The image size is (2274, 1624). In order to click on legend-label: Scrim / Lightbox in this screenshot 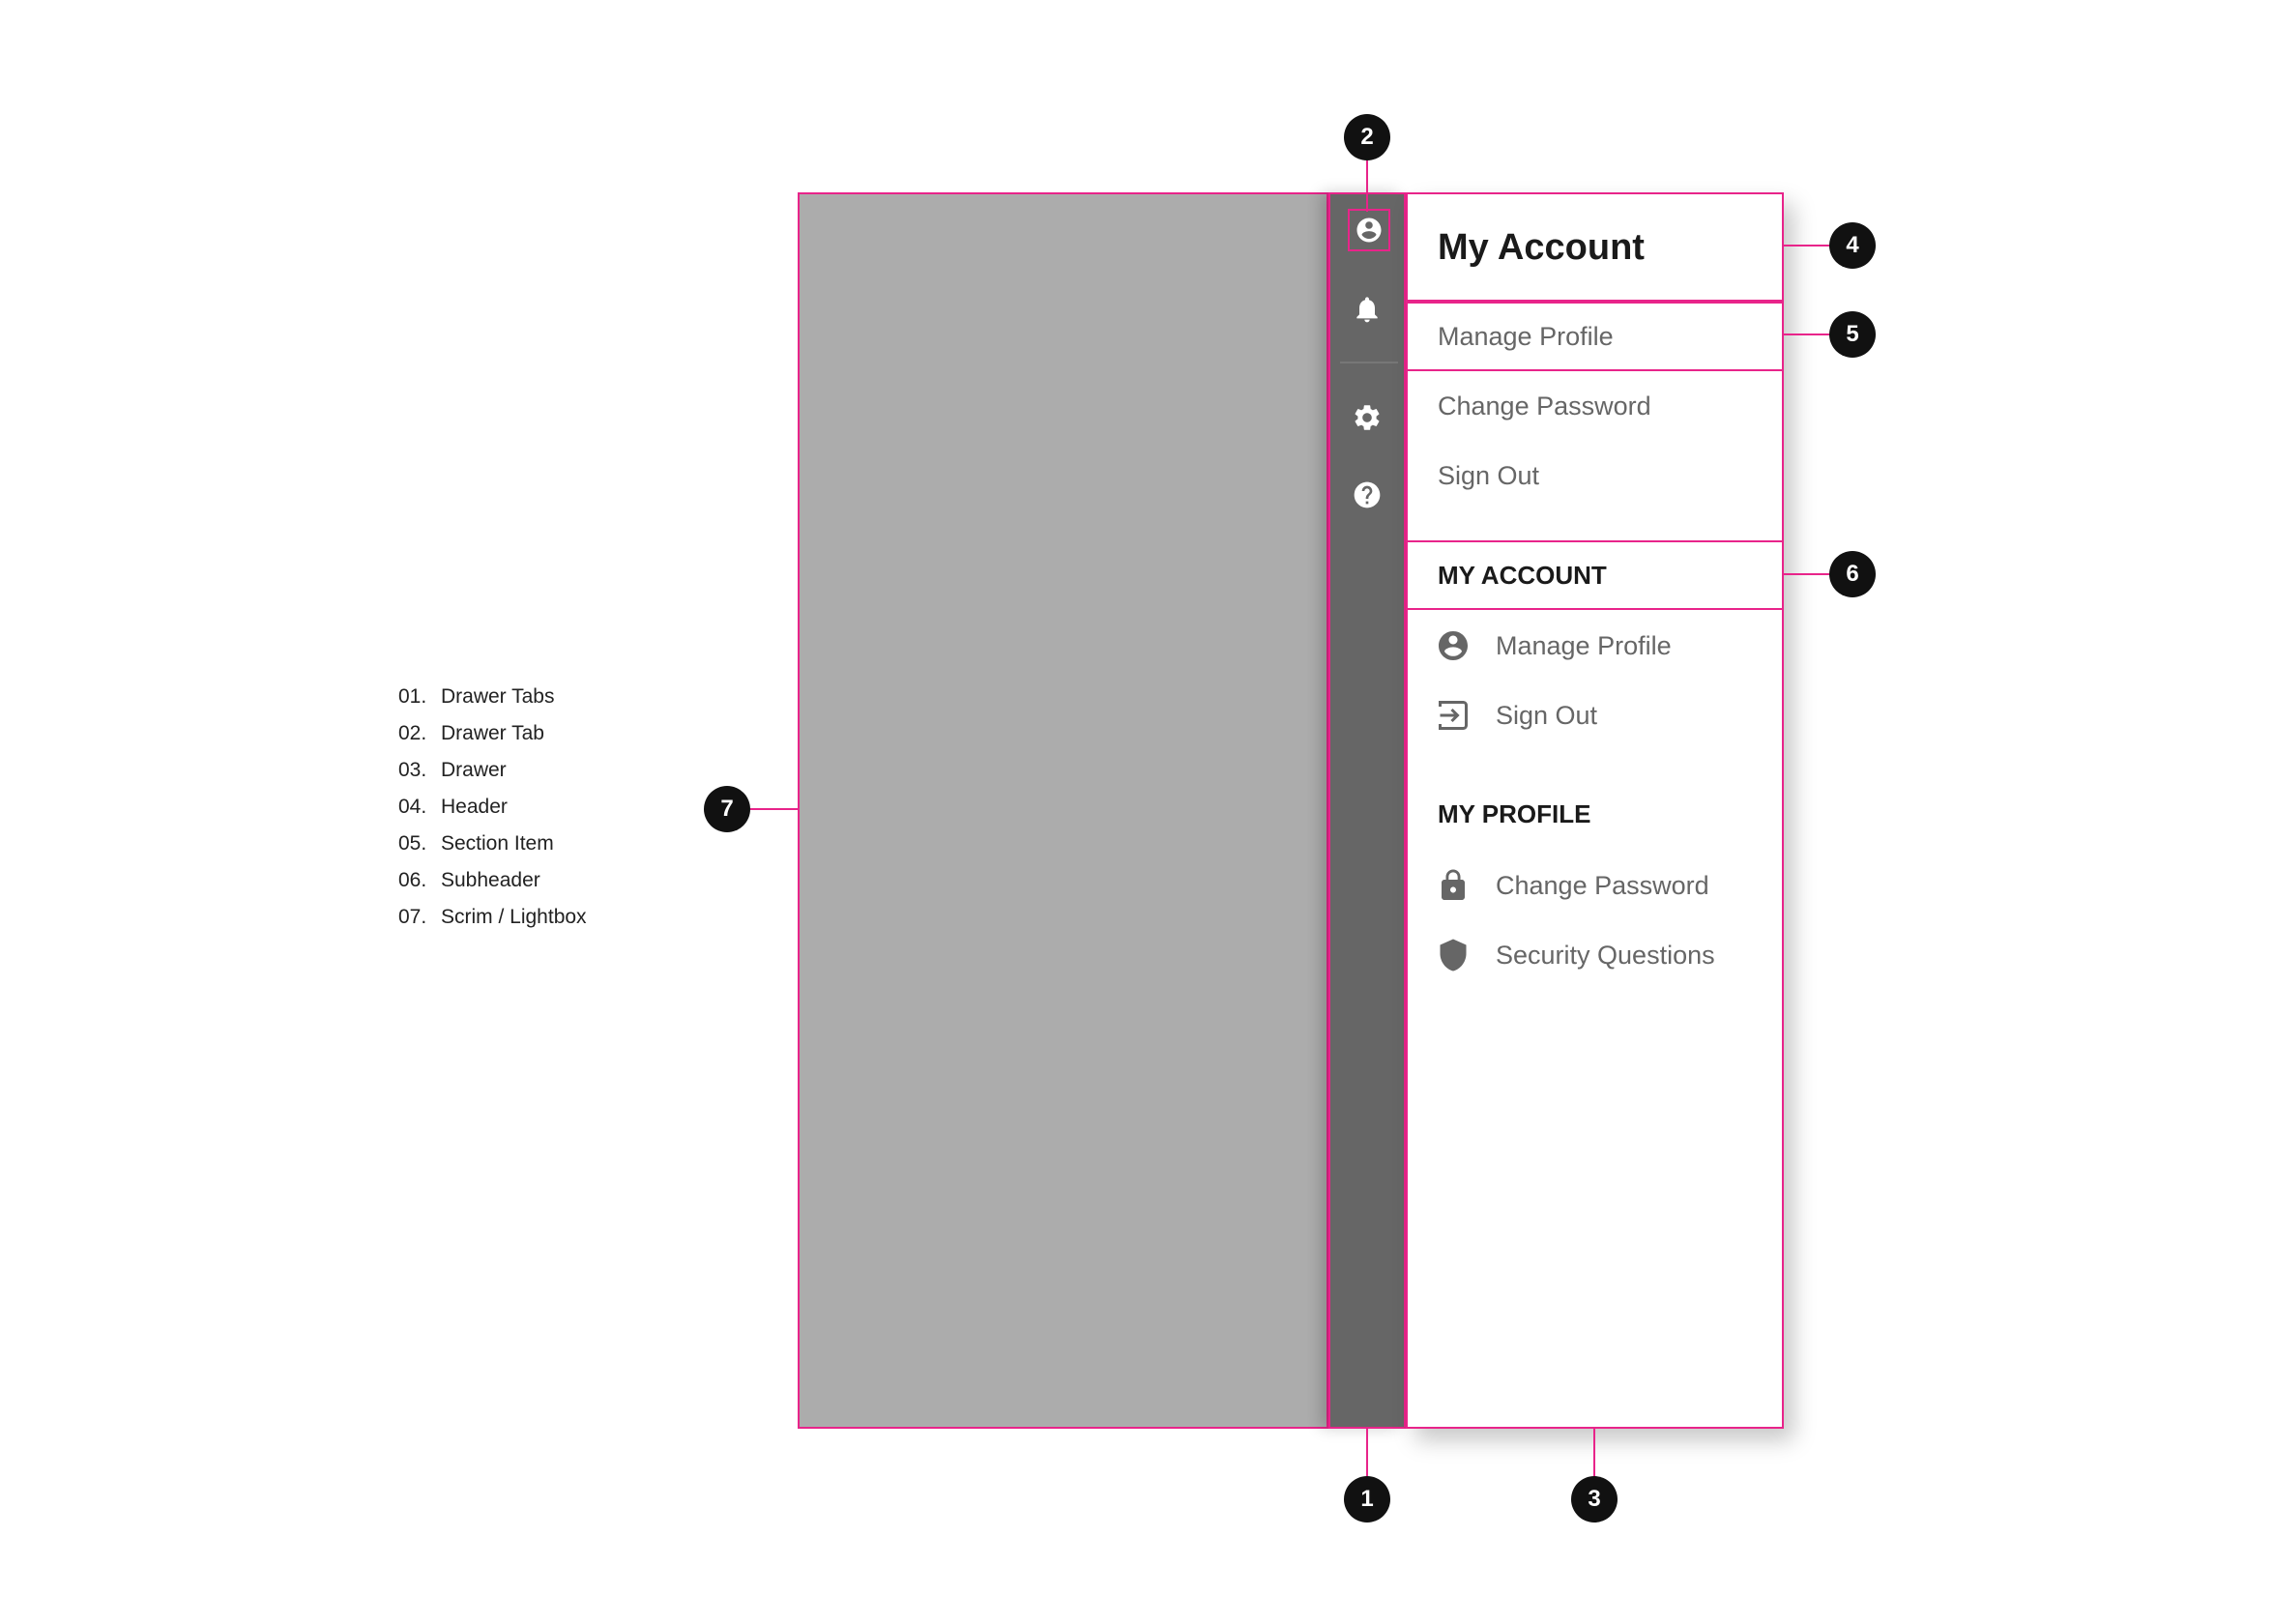, I will do `click(514, 917)`.